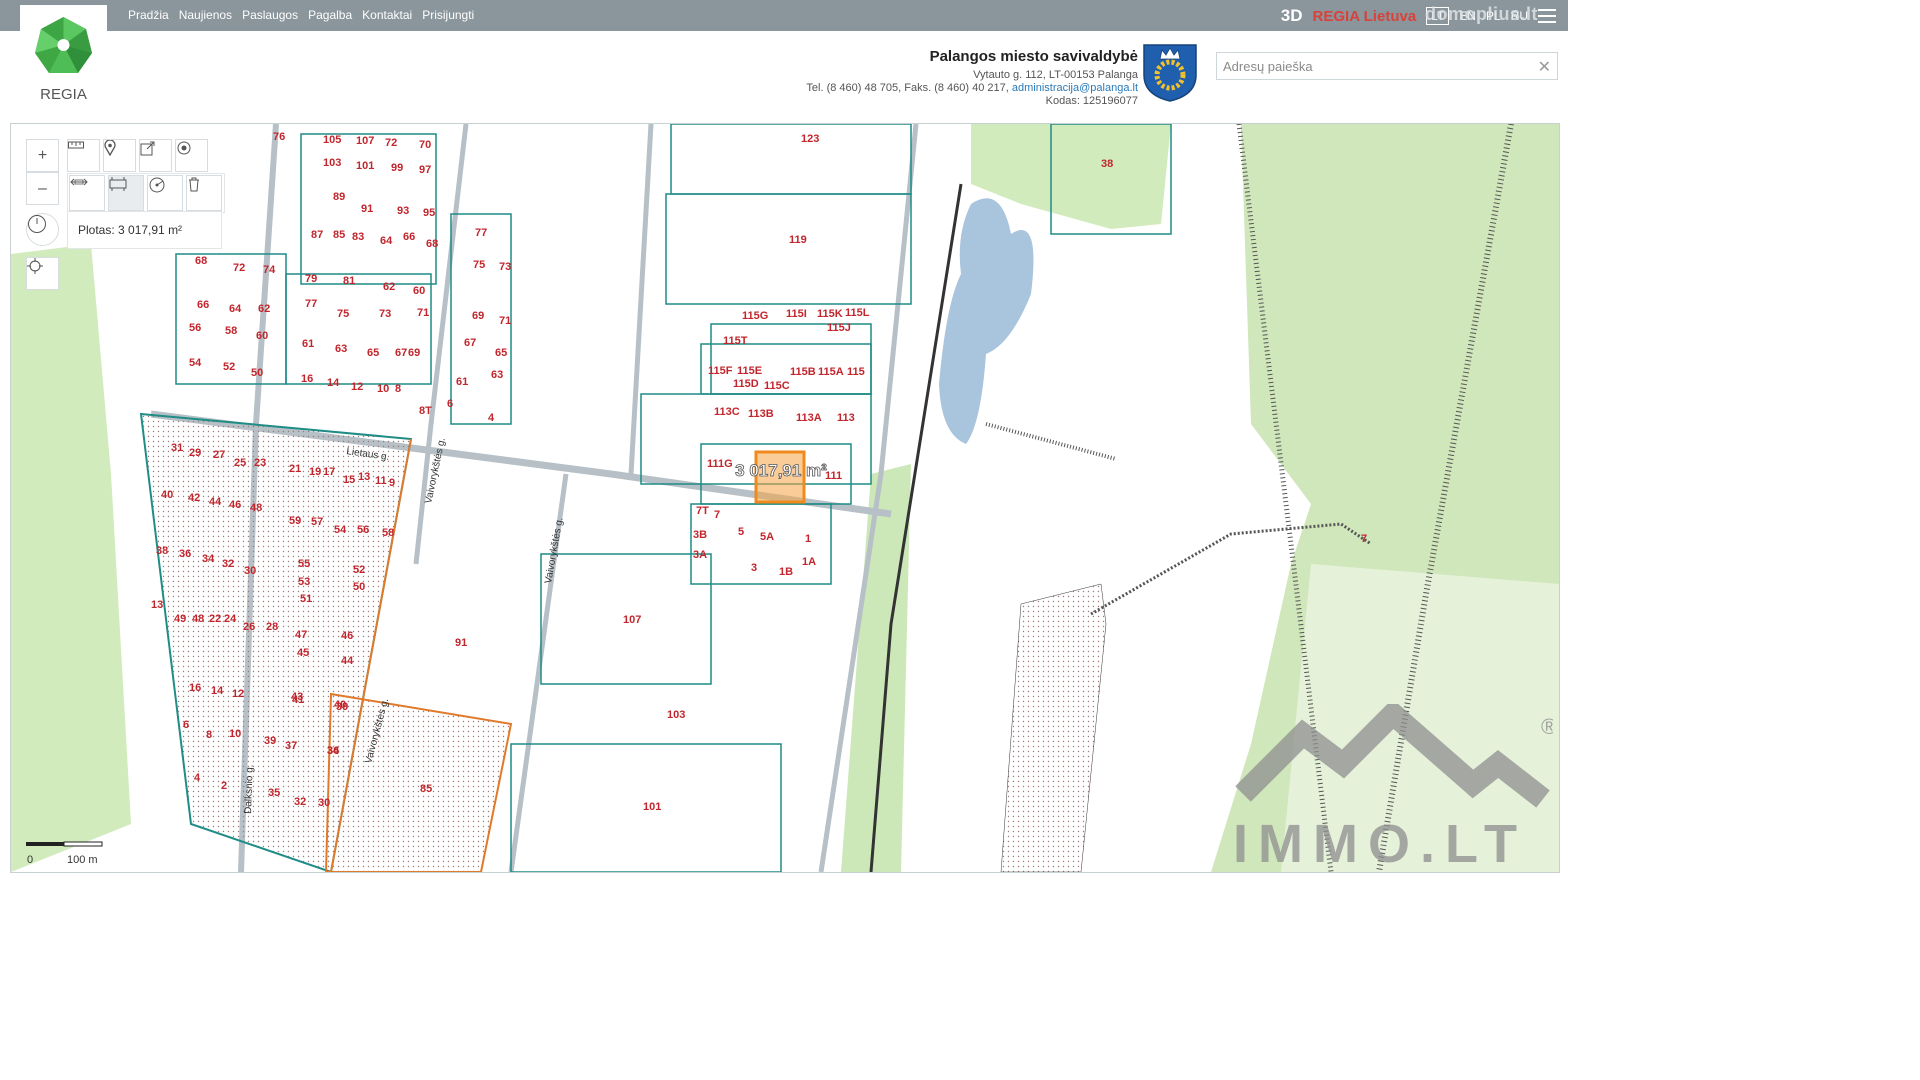 This screenshot has width=1920, height=1080. I want to click on street-label-vaivorykstes: Vaivorykštės g., so click(554, 551).